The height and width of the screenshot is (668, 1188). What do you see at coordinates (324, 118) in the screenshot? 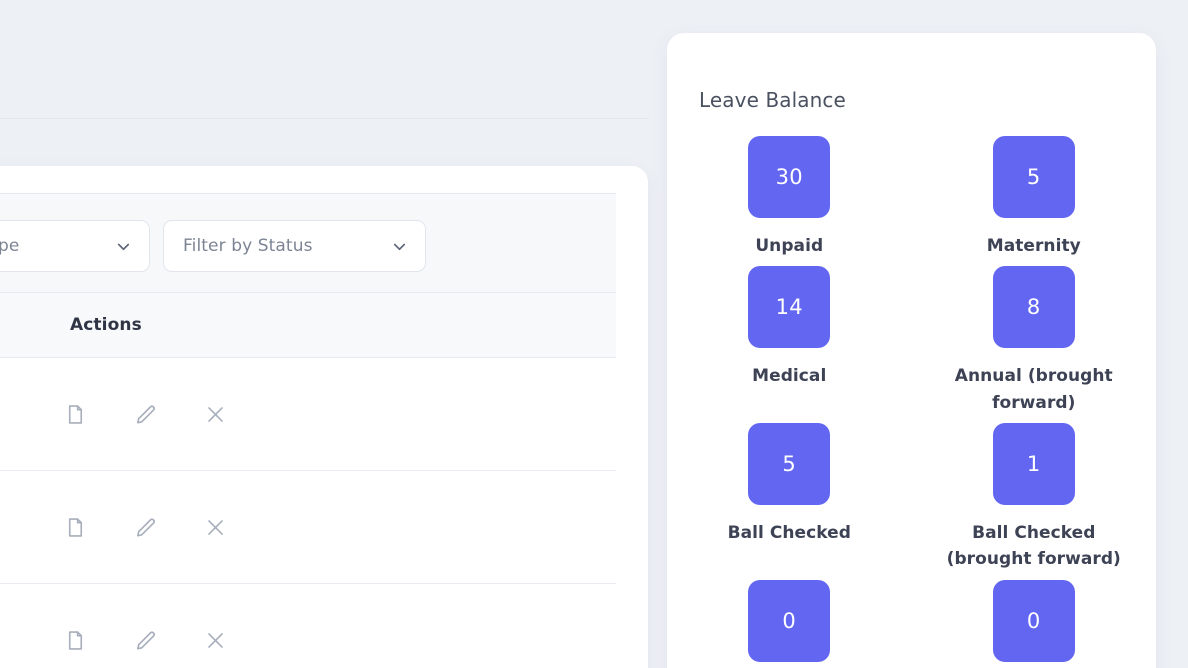
I see `top-background-divider` at bounding box center [324, 118].